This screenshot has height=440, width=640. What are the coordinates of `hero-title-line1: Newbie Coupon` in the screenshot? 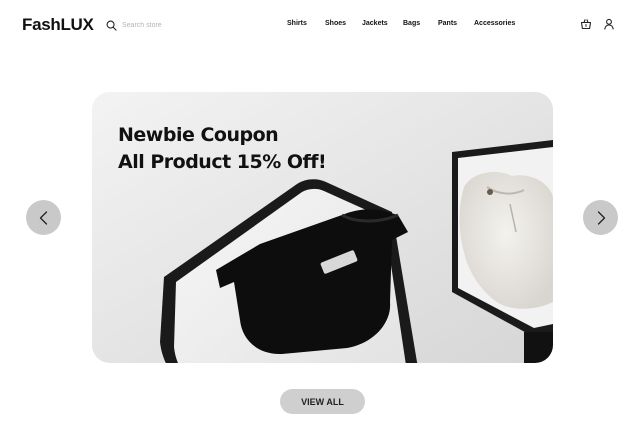 It's located at (198, 135).